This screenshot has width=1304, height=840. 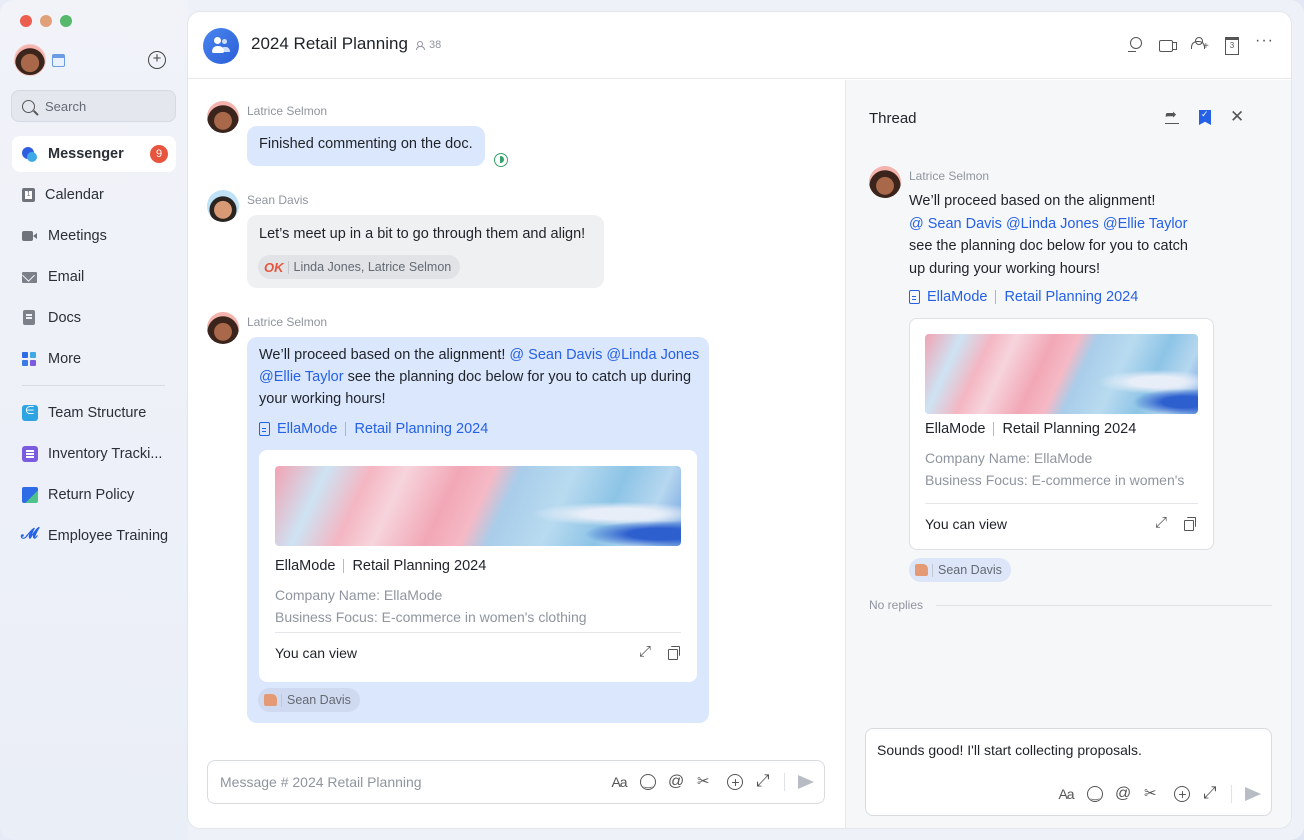 I want to click on close-icon, so click(x=1238, y=117).